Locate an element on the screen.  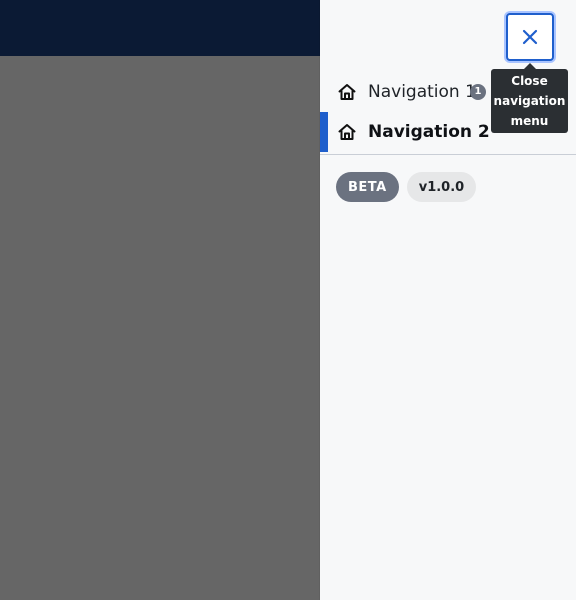
nav-item-label: Navigation 2 is located at coordinates (429, 132).